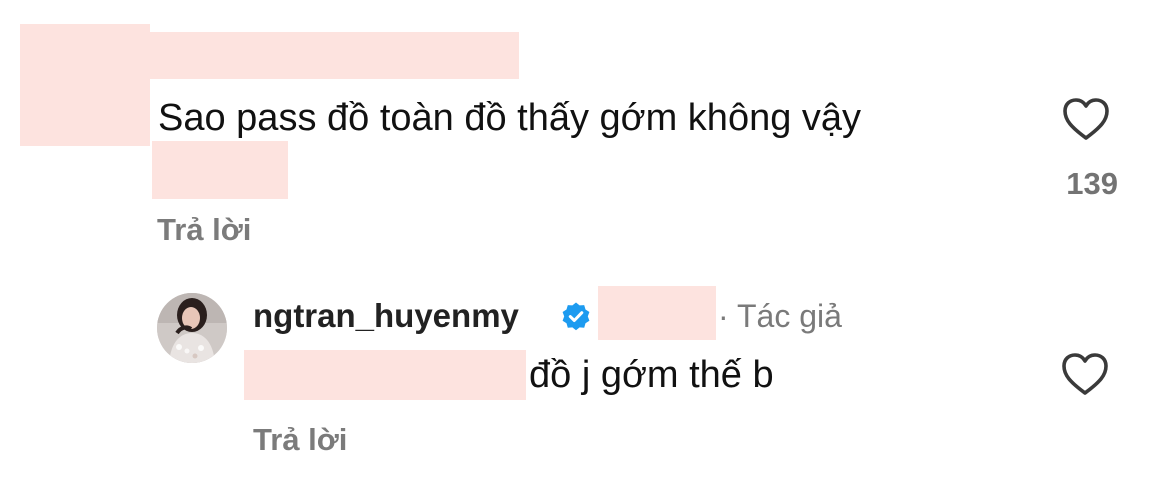  I want to click on username: ngtran_huyenmy, so click(386, 316).